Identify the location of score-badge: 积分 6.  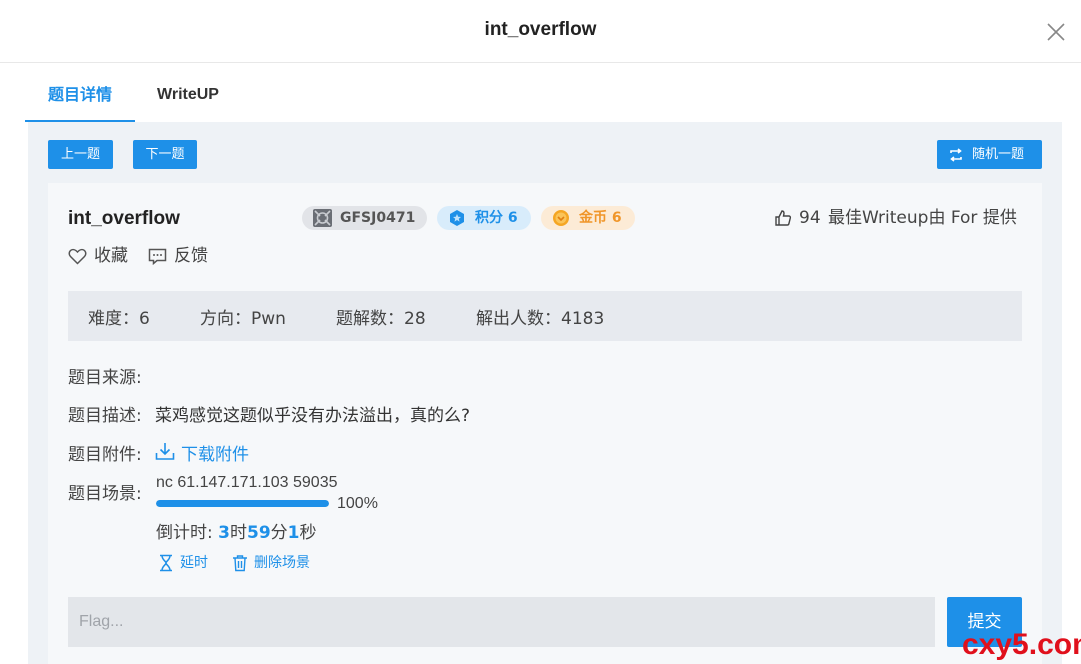
(484, 218).